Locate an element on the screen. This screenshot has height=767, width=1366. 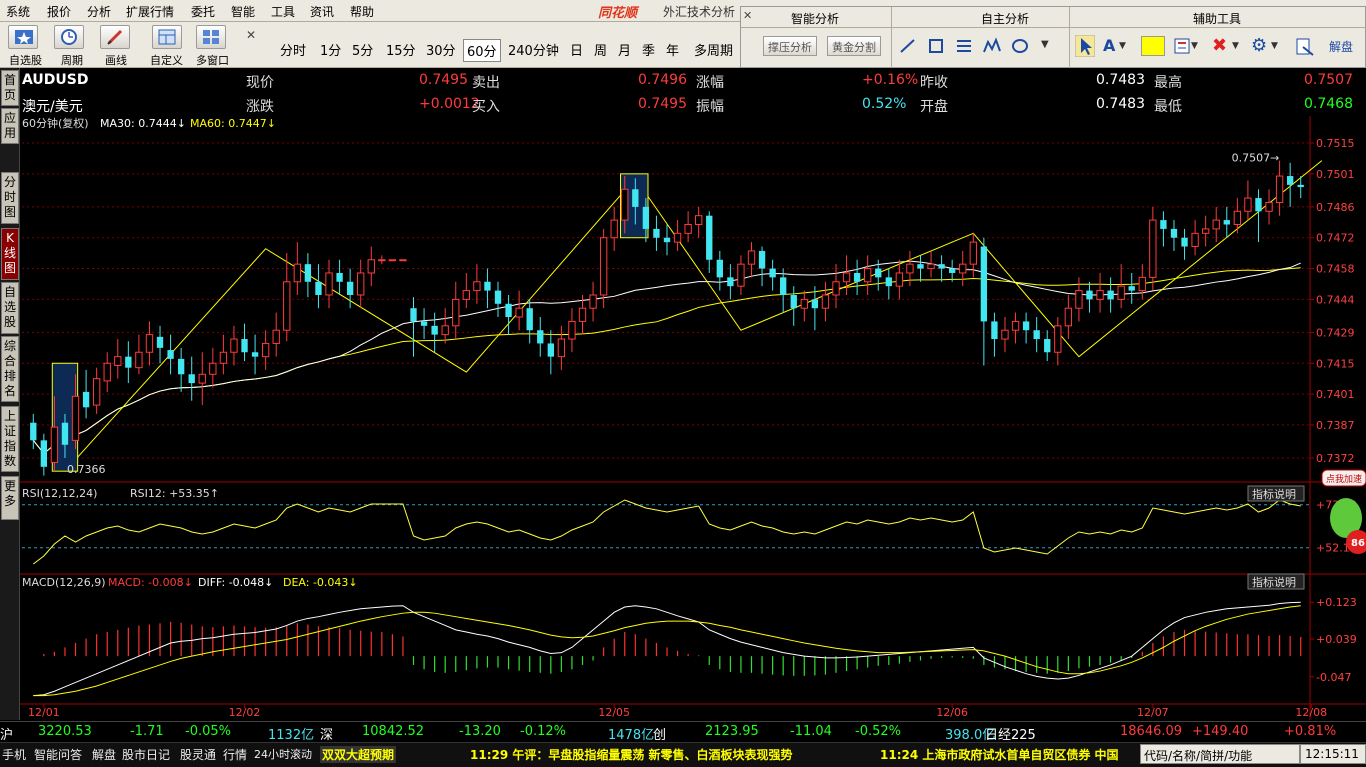
status-rolling: 24小时滚动 is located at coordinates (283, 754).